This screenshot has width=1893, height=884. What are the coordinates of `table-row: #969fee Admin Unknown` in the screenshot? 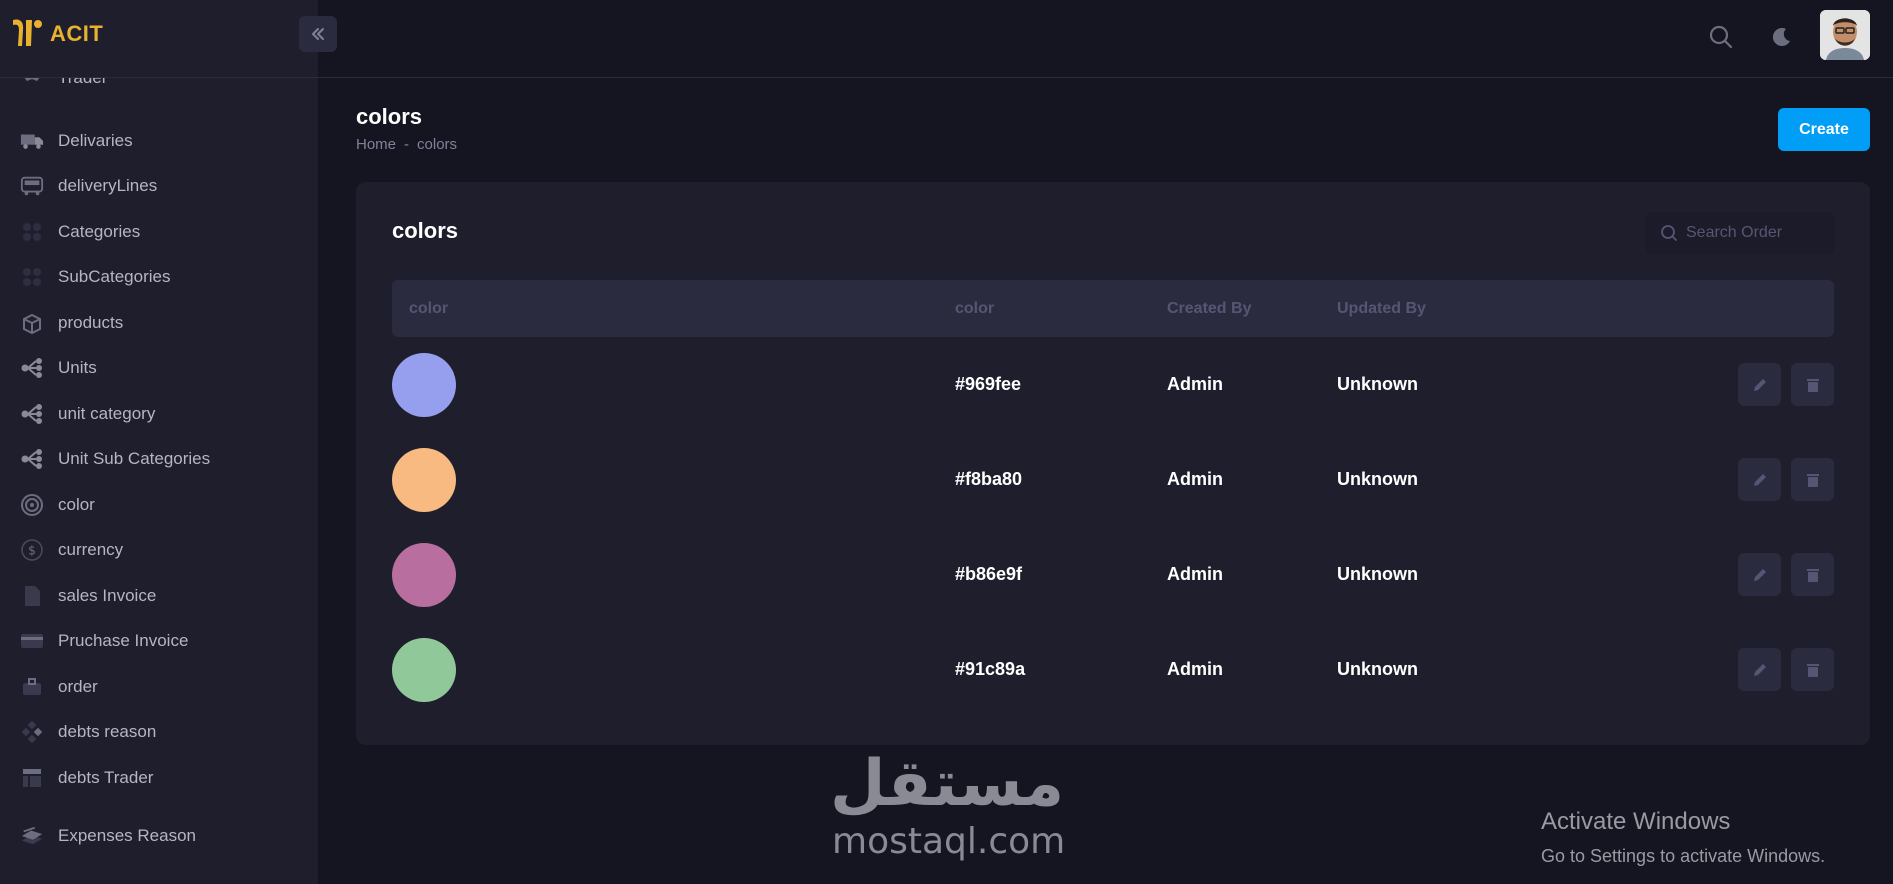 It's located at (1113, 384).